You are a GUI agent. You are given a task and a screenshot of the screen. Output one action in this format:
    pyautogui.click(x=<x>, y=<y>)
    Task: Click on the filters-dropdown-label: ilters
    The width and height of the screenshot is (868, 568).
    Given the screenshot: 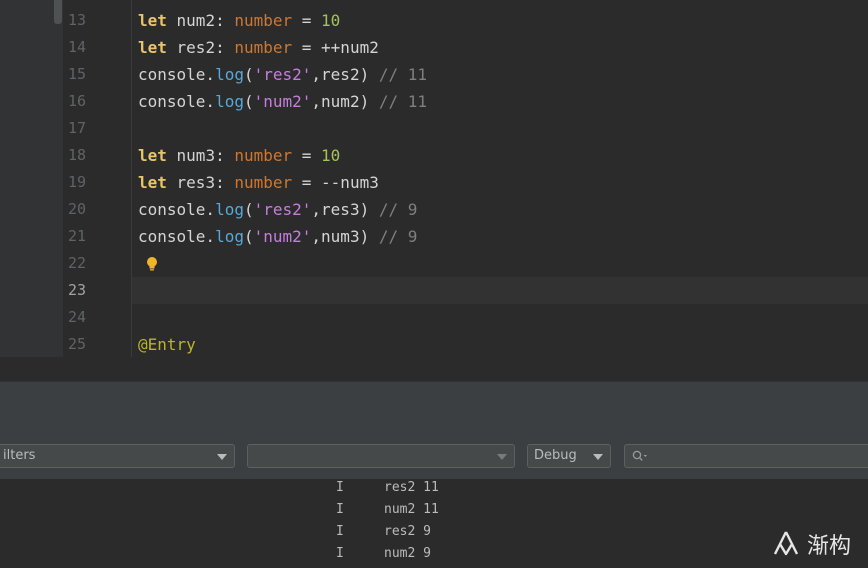 What is the action you would take?
    pyautogui.click(x=19, y=455)
    